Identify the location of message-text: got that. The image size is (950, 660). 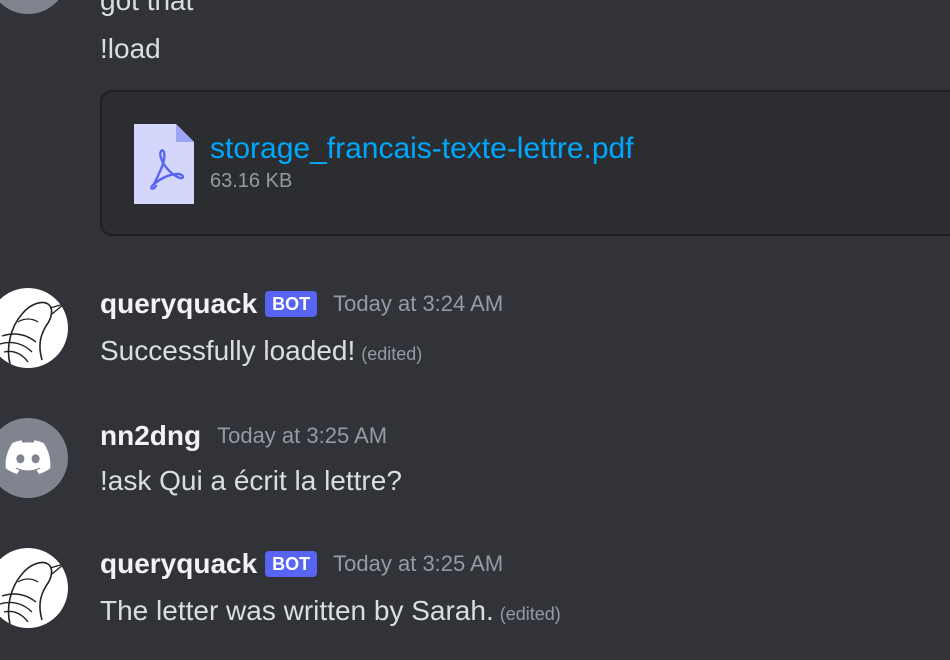
(147, 8).